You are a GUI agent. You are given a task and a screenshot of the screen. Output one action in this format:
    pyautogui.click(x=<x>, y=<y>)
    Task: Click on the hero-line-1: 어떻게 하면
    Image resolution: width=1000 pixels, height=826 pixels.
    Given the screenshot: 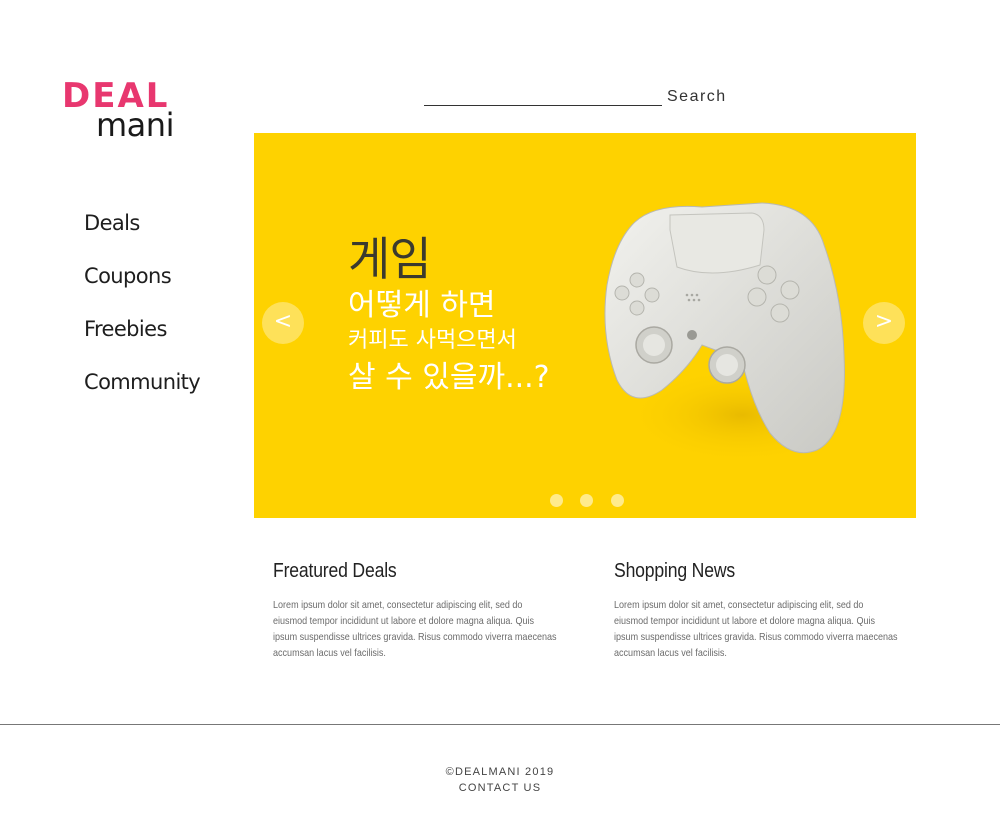 What is the action you would take?
    pyautogui.click(x=422, y=305)
    